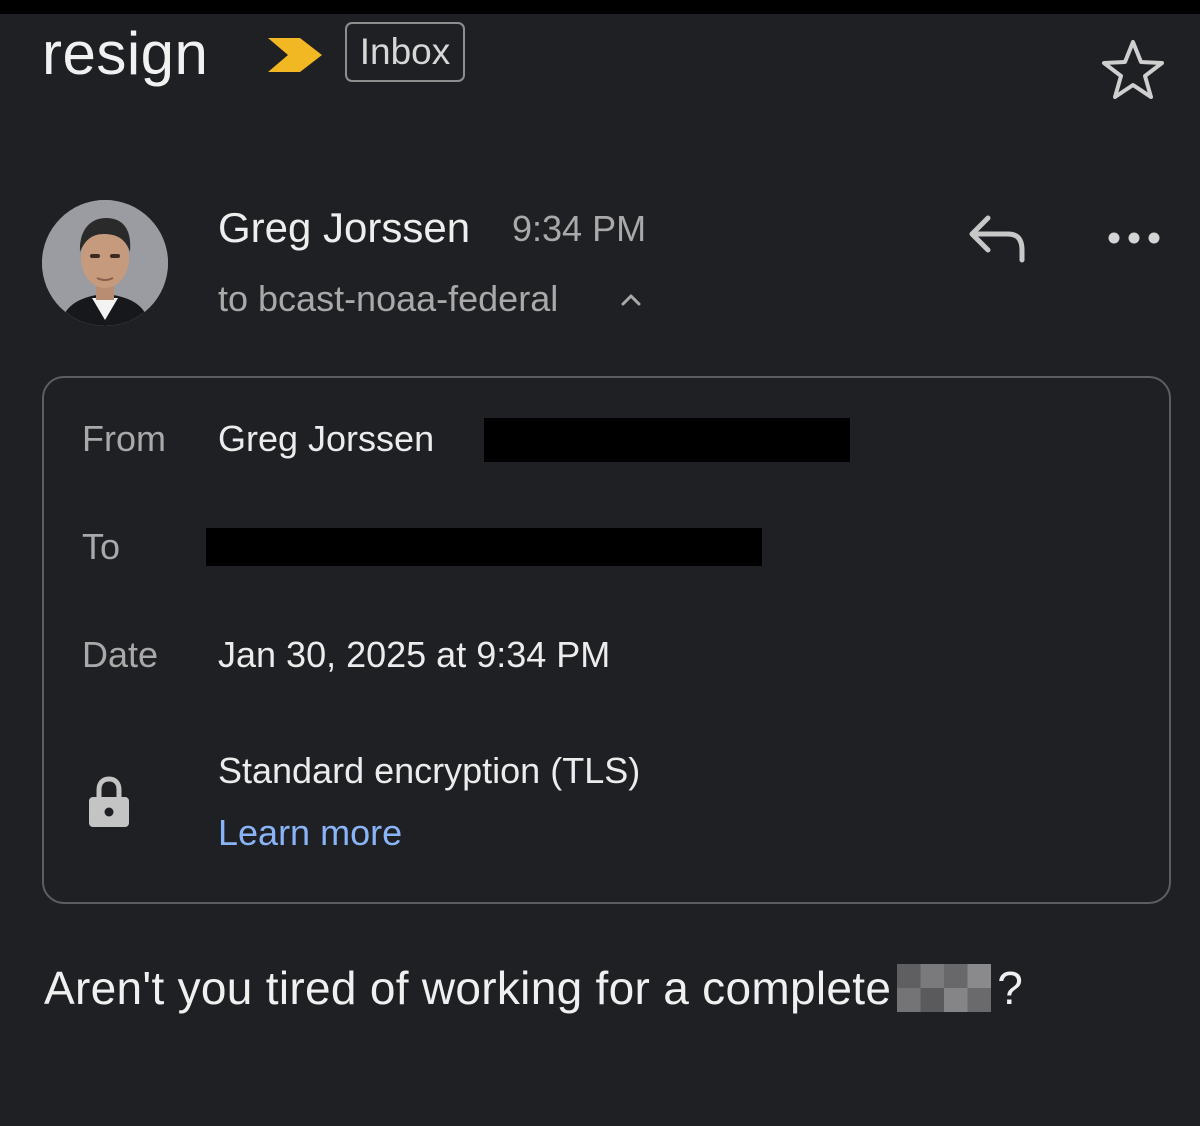 The height and width of the screenshot is (1126, 1200). What do you see at coordinates (295, 55) in the screenshot?
I see `importance-marker-icon` at bounding box center [295, 55].